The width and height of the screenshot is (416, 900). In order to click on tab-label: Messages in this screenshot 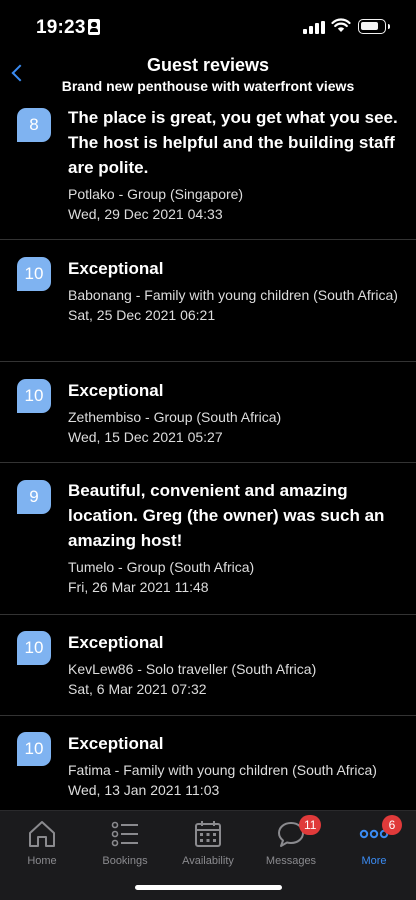, I will do `click(291, 861)`.